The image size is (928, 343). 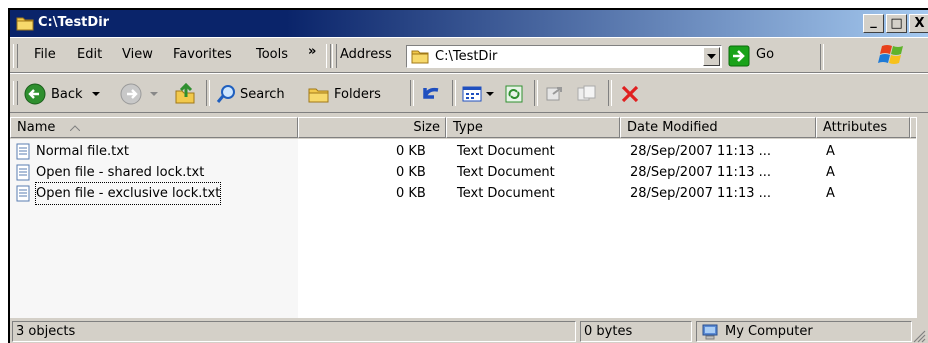 What do you see at coordinates (564, 56) in the screenshot?
I see `address-input: C:\TestDir` at bounding box center [564, 56].